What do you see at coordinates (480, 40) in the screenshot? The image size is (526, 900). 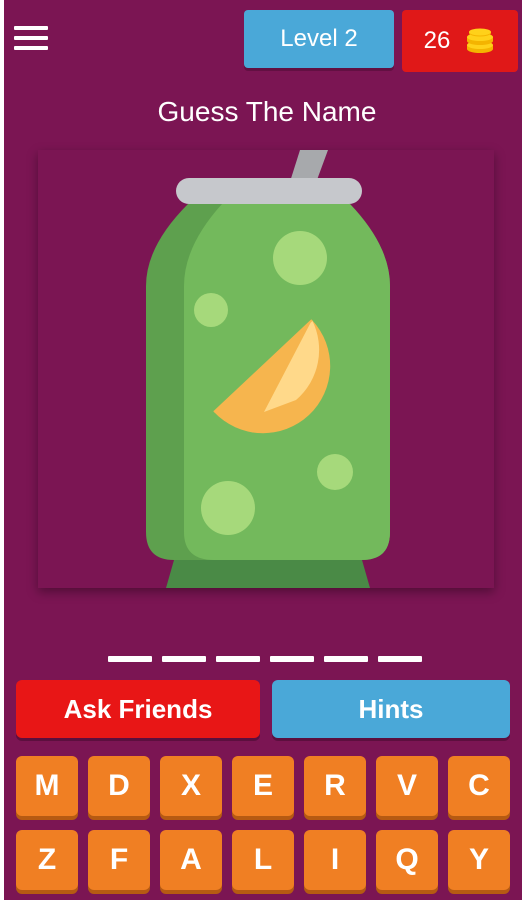 I see `coins-icon` at bounding box center [480, 40].